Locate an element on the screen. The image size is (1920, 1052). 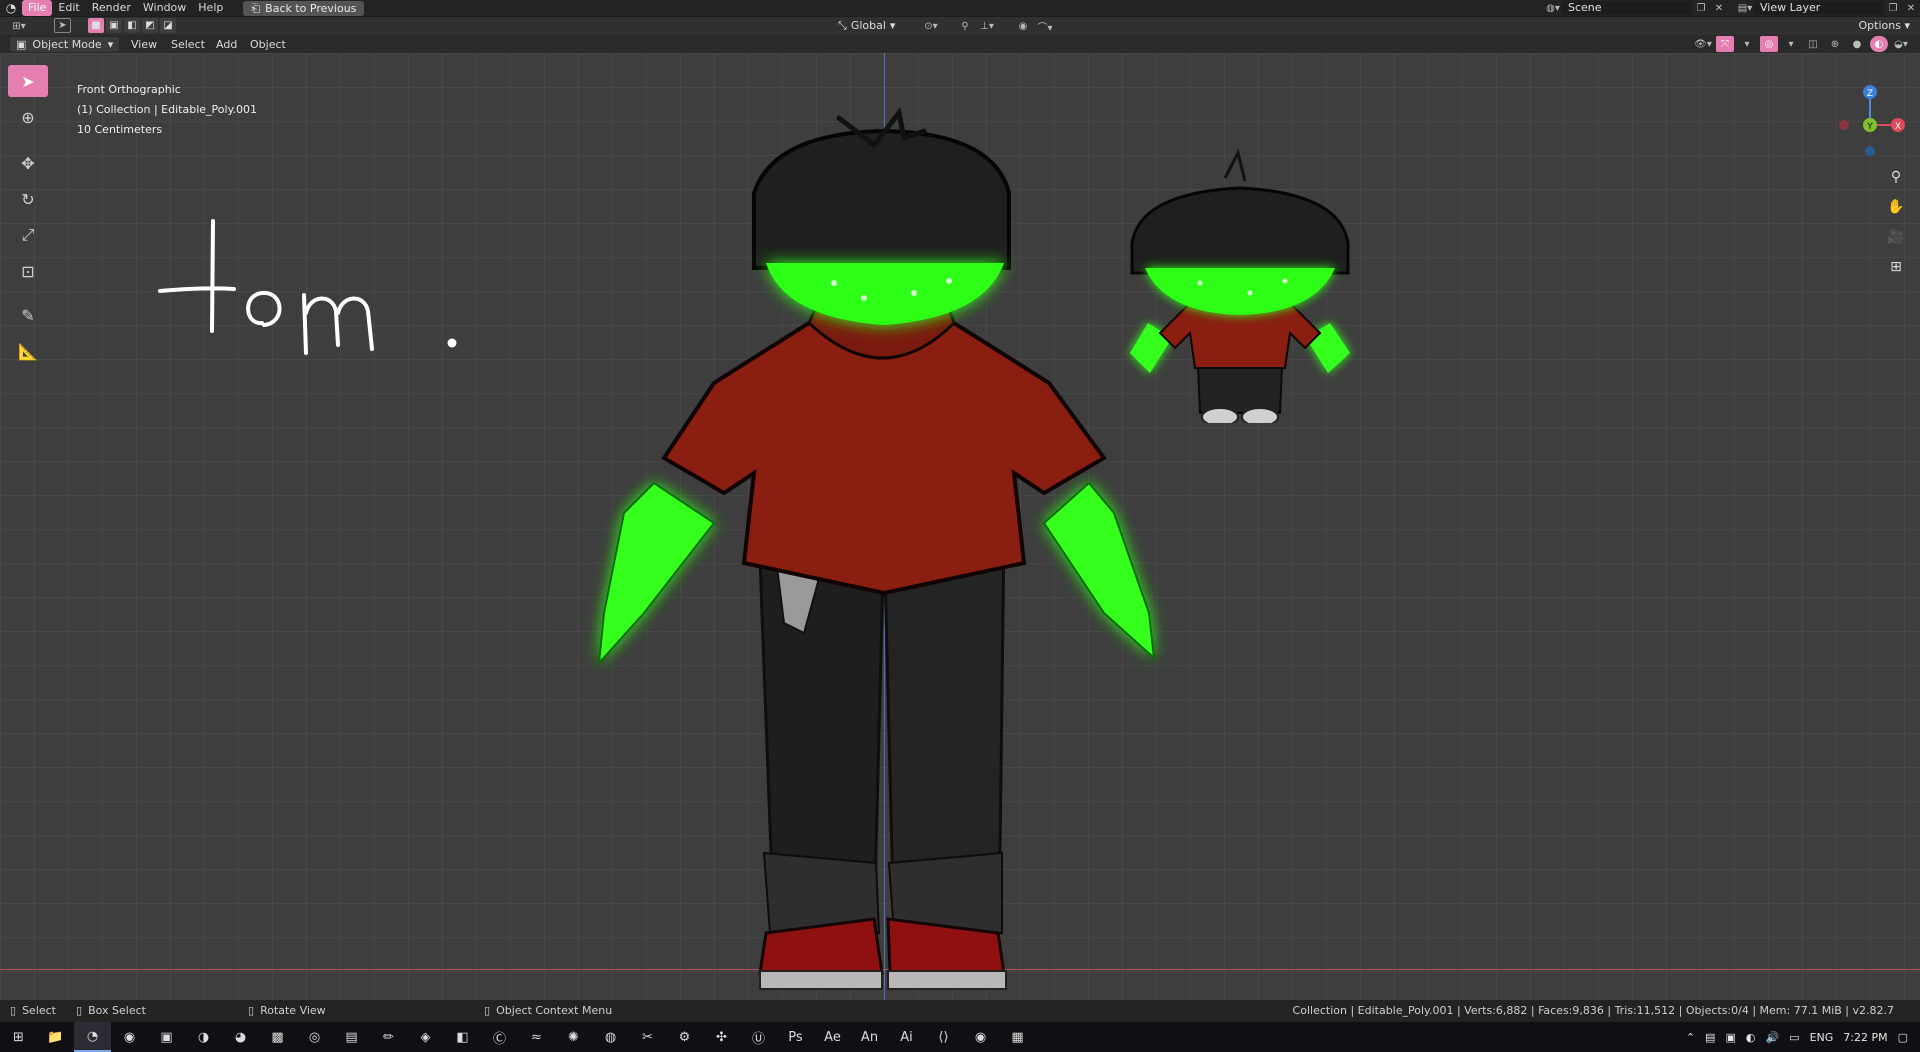
scene-delete-icon: ✕ is located at coordinates (1719, 8).